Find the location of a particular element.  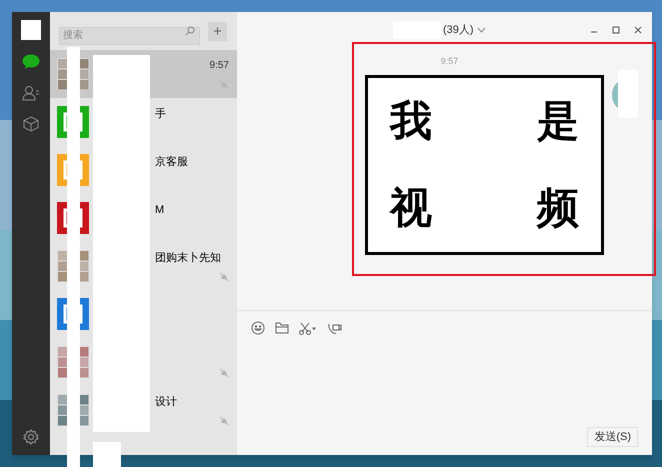

chat-name: 设计 is located at coordinates (166, 402).